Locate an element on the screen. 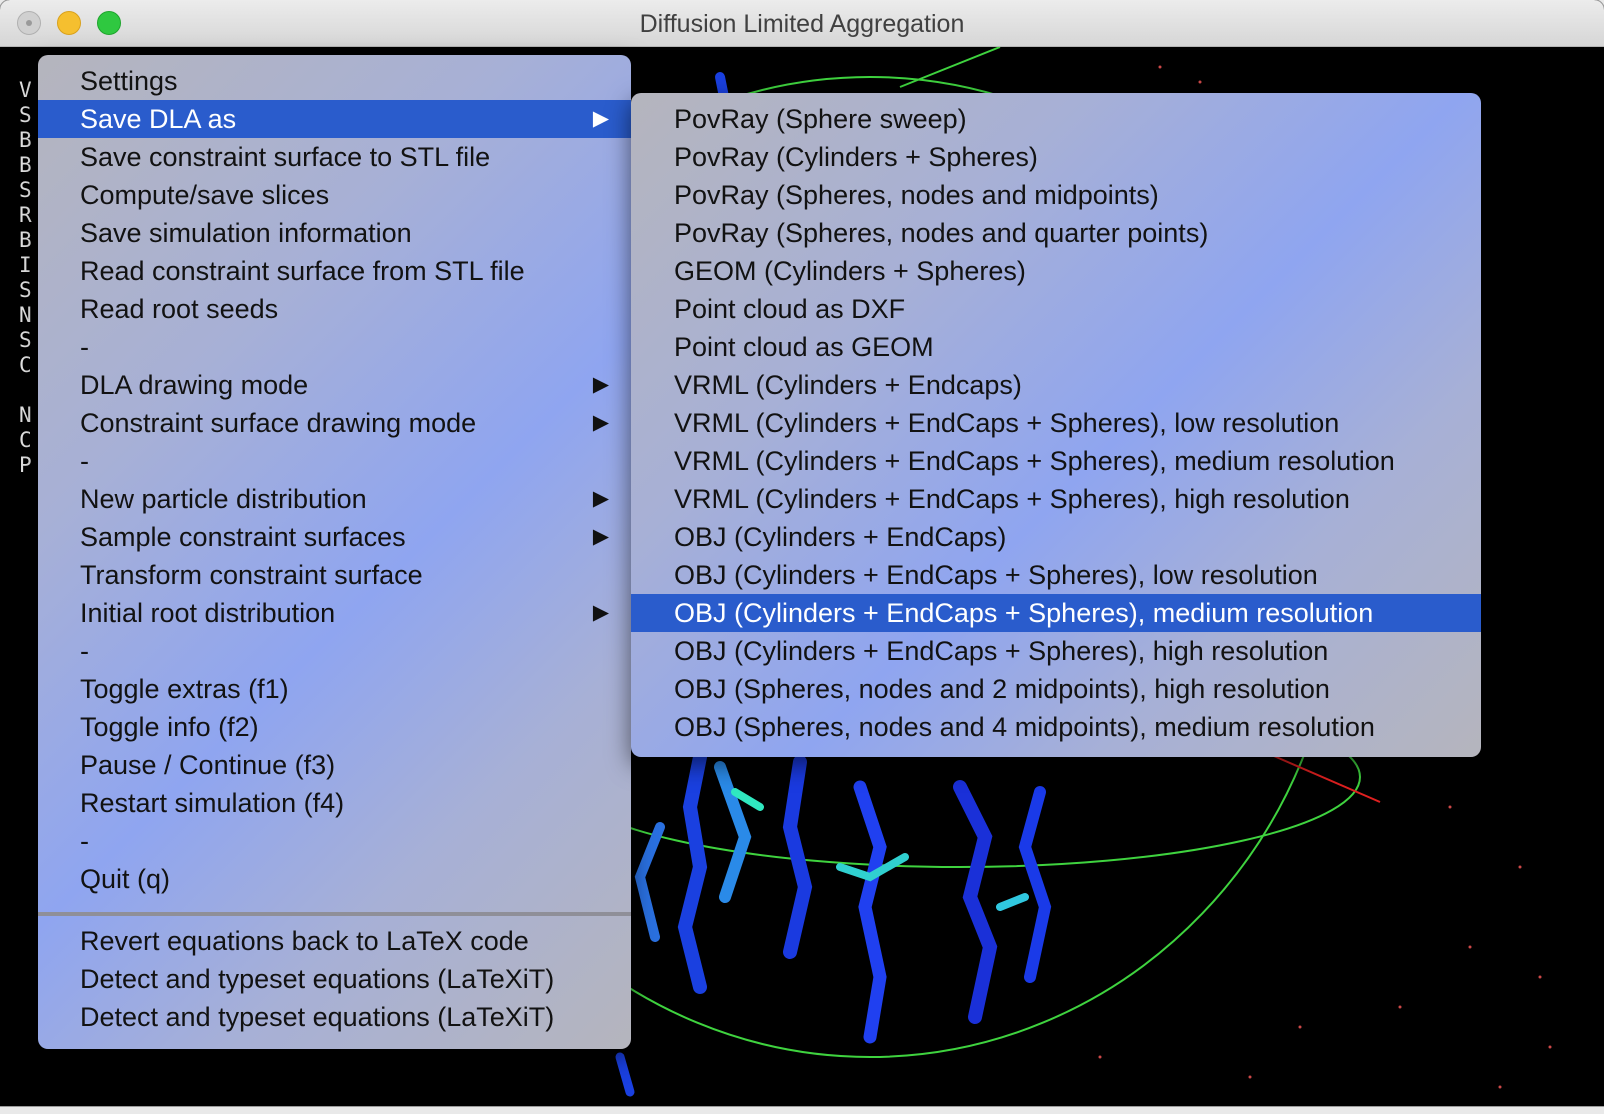 The height and width of the screenshot is (1114, 1604). menu-item-compute-save-slices: Compute/save slices is located at coordinates (334, 195).